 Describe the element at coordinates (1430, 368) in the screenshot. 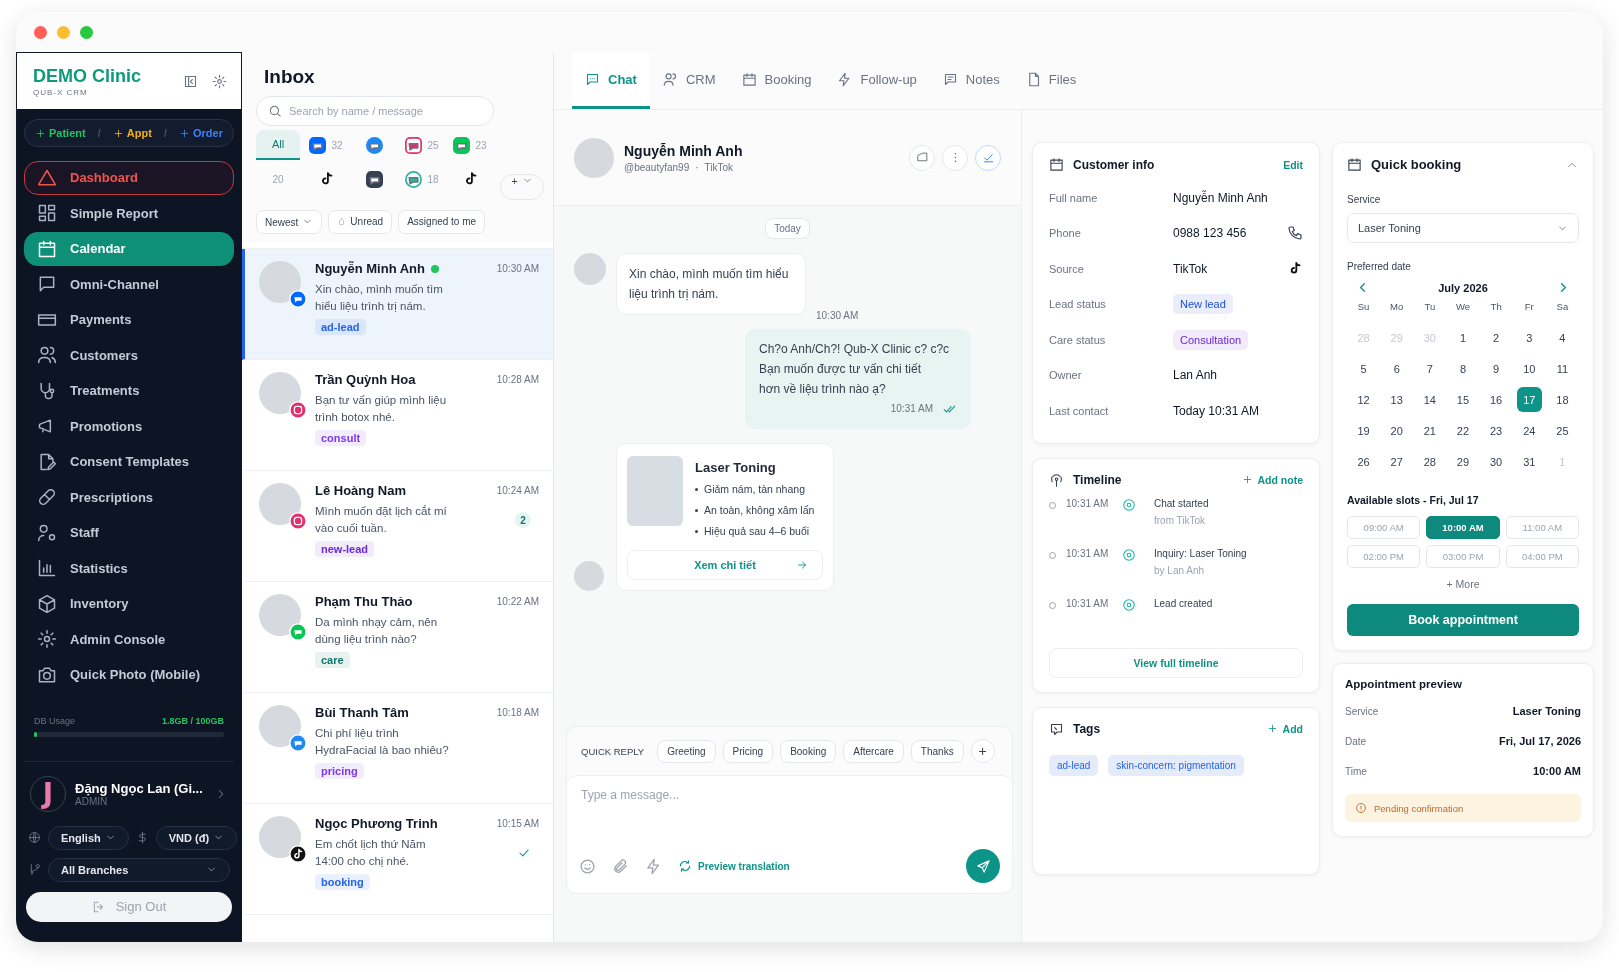

I see `calendar-day: 7` at that location.